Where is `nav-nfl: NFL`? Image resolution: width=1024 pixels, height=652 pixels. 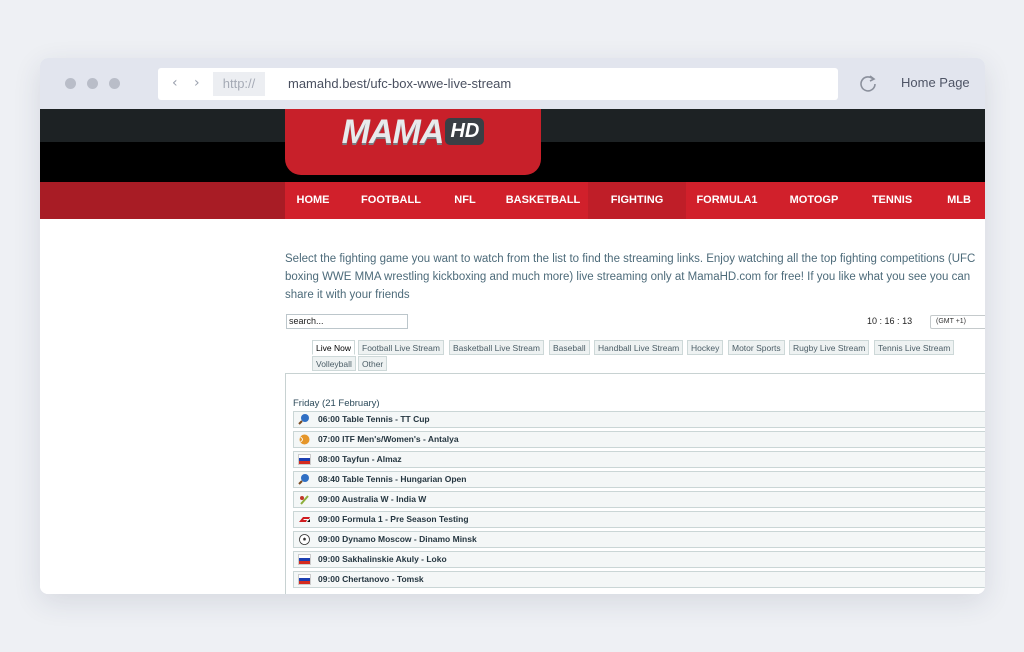 nav-nfl: NFL is located at coordinates (465, 200).